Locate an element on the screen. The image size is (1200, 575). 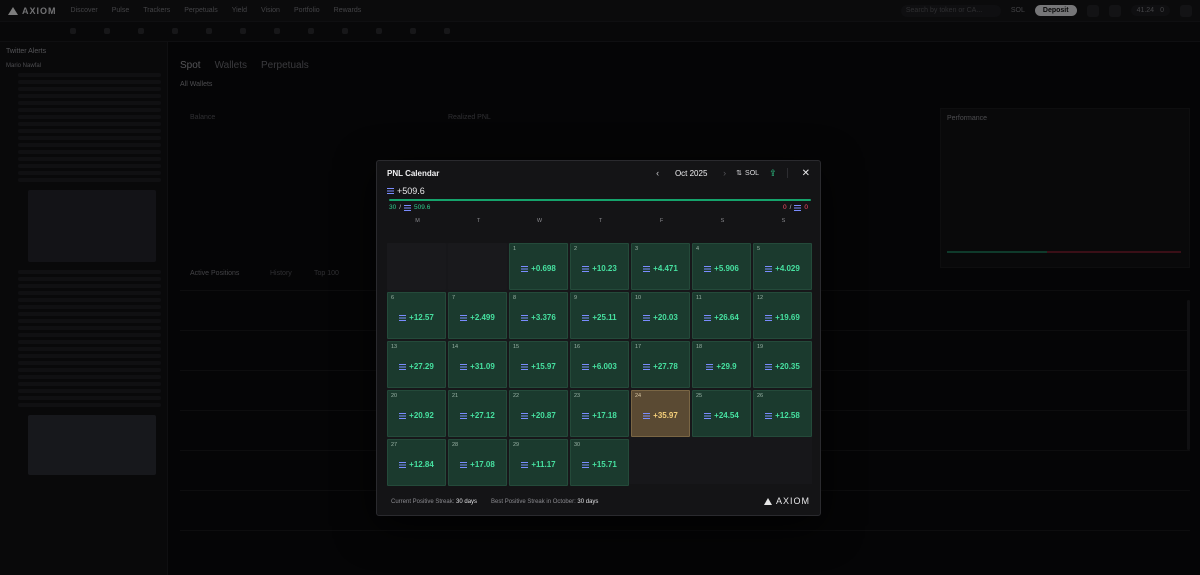
calendar-day-cell: 15 +15.97 is located at coordinates (538, 364).